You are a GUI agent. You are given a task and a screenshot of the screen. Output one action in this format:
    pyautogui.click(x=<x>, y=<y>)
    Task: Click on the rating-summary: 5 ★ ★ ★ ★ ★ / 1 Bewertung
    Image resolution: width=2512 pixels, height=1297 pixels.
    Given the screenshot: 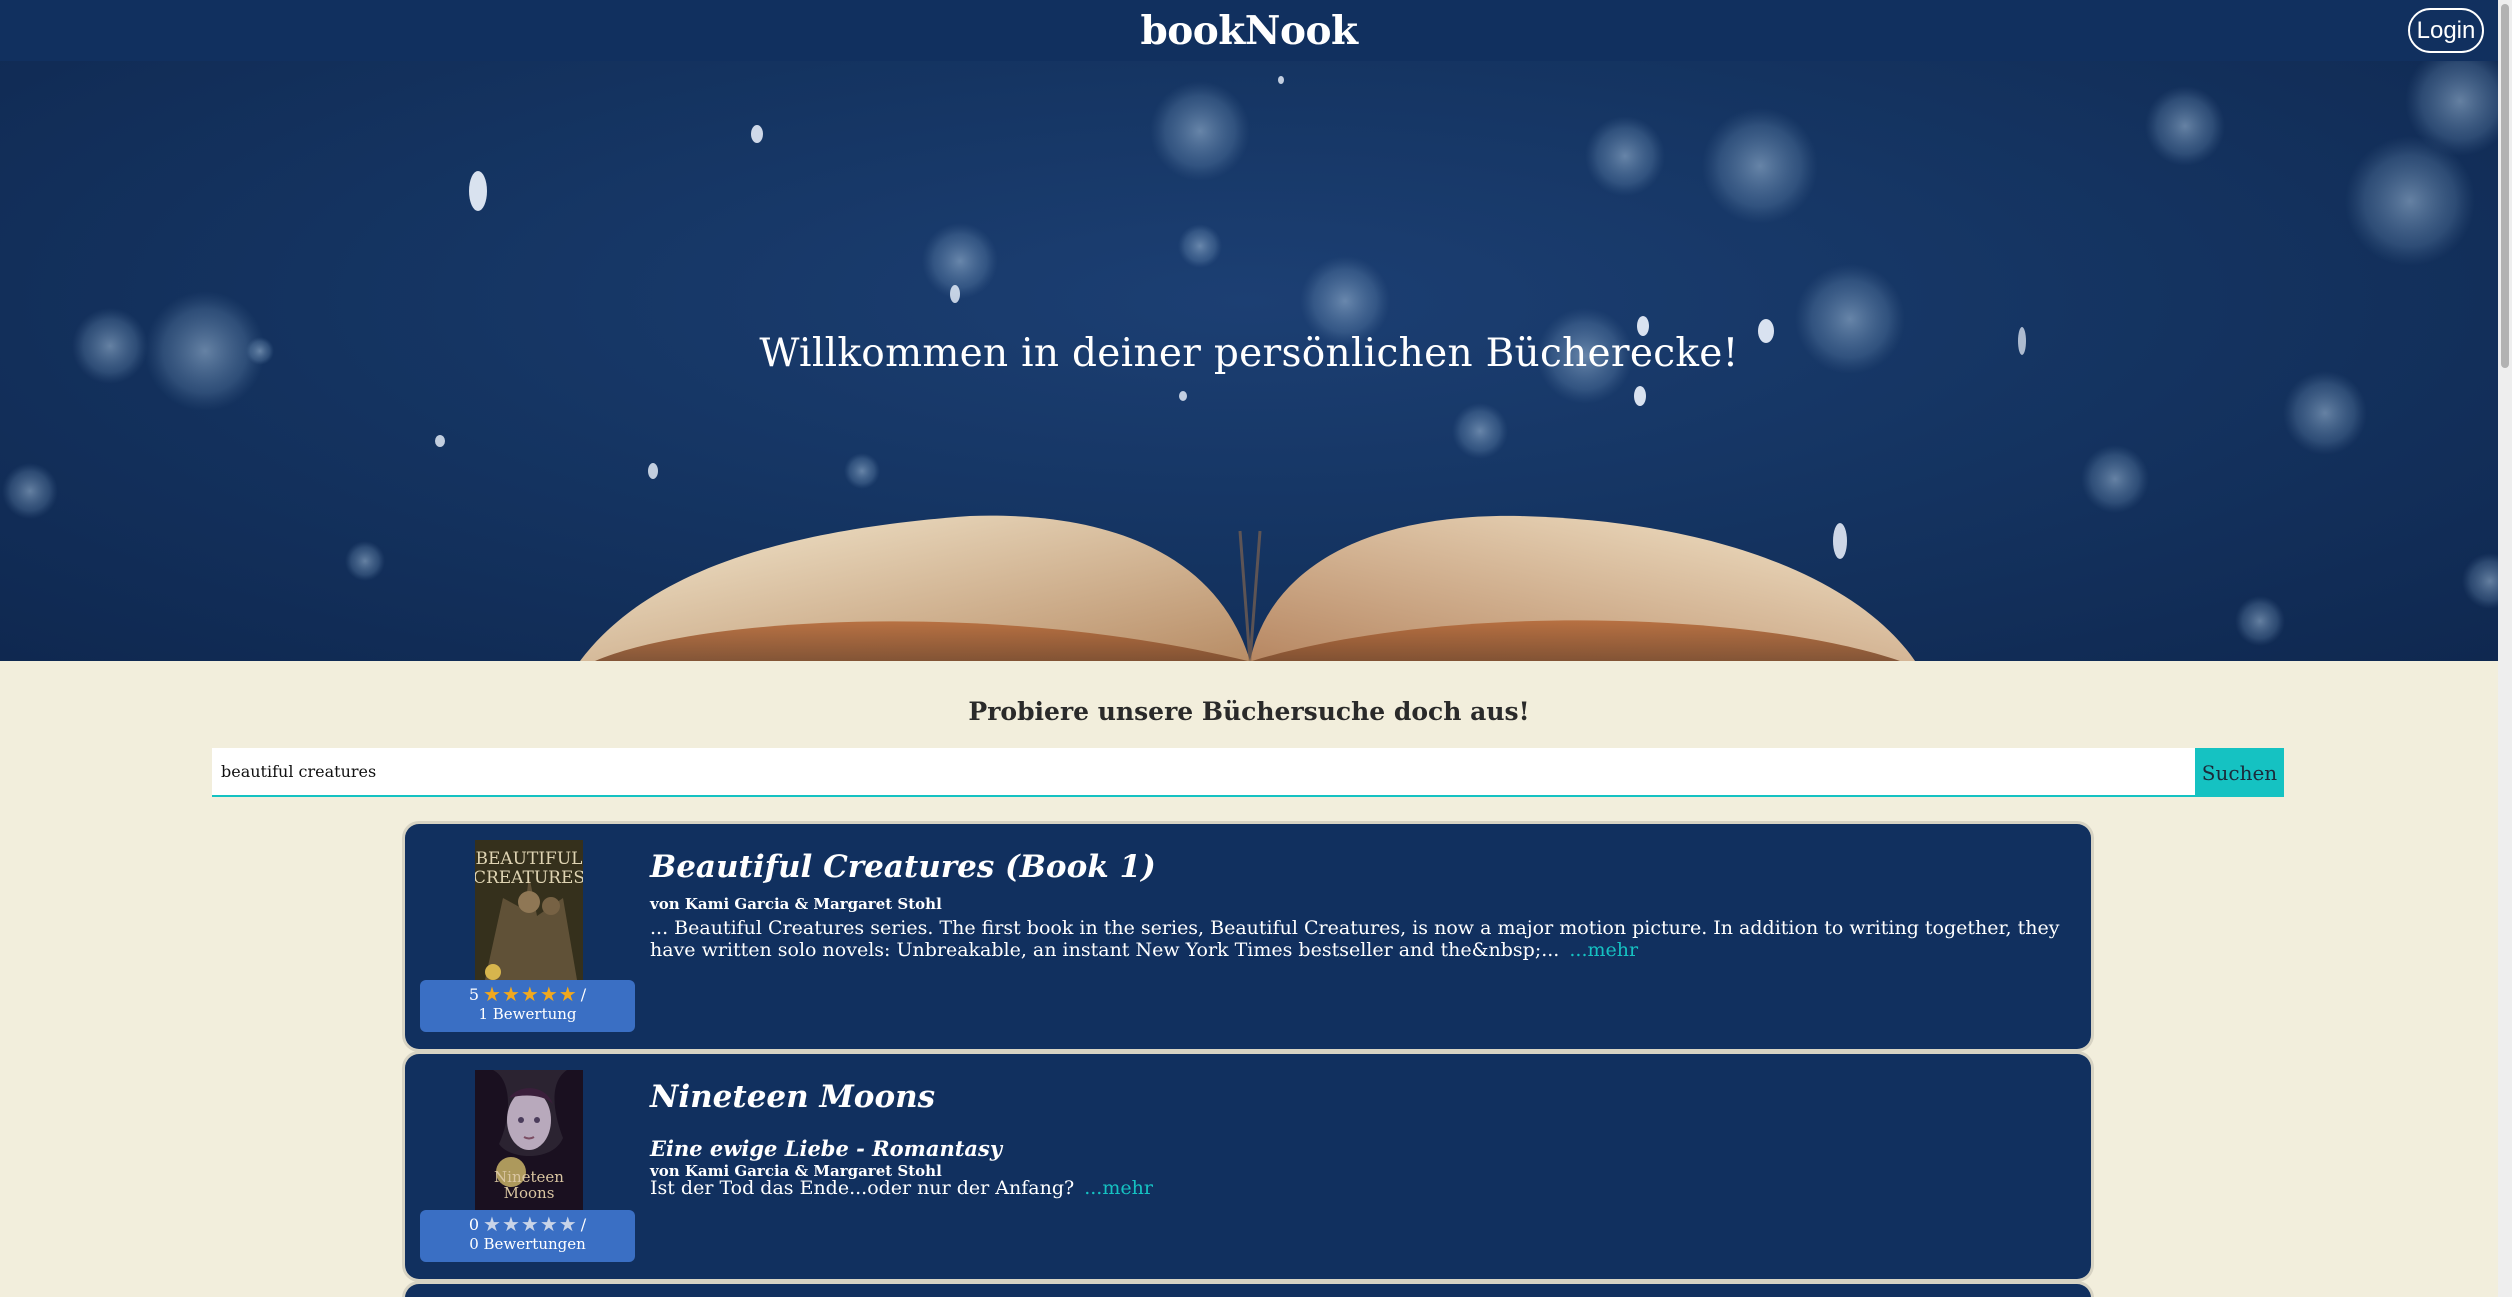 What is the action you would take?
    pyautogui.click(x=527, y=1006)
    